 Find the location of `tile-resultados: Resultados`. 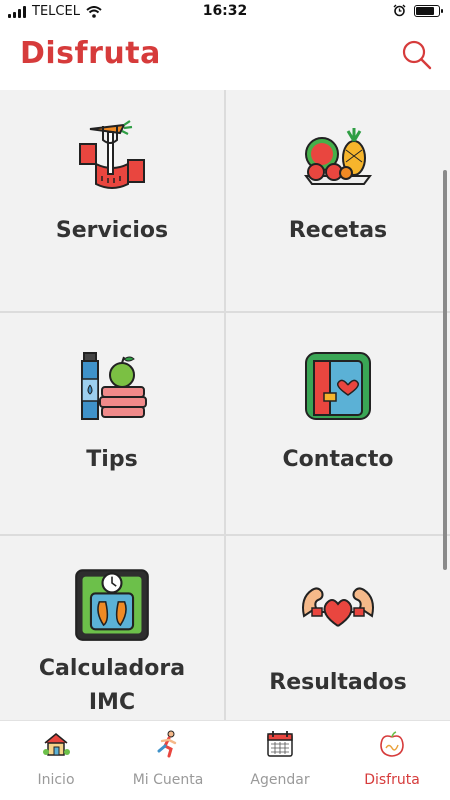

tile-resultados: Resultados is located at coordinates (338, 628).